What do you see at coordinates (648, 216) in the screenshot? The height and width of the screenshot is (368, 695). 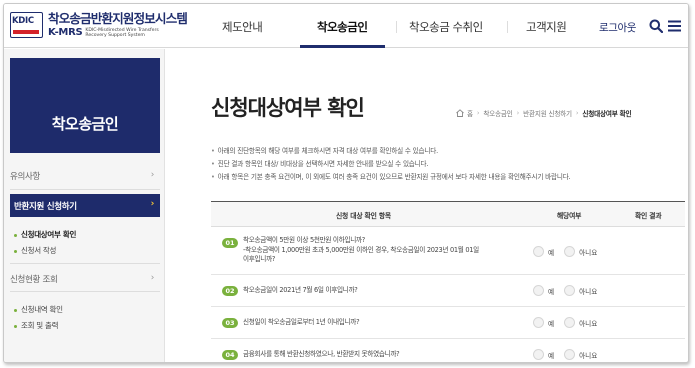 I see `column-header-result: 확인 결과` at bounding box center [648, 216].